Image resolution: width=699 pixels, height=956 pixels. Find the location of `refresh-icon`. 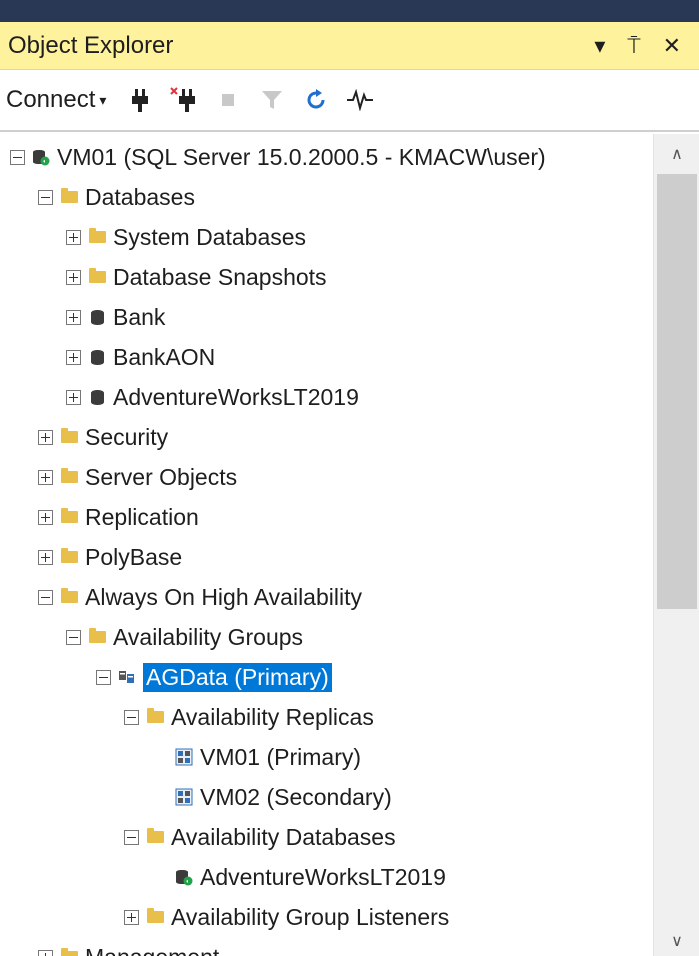

refresh-icon is located at coordinates (316, 100).